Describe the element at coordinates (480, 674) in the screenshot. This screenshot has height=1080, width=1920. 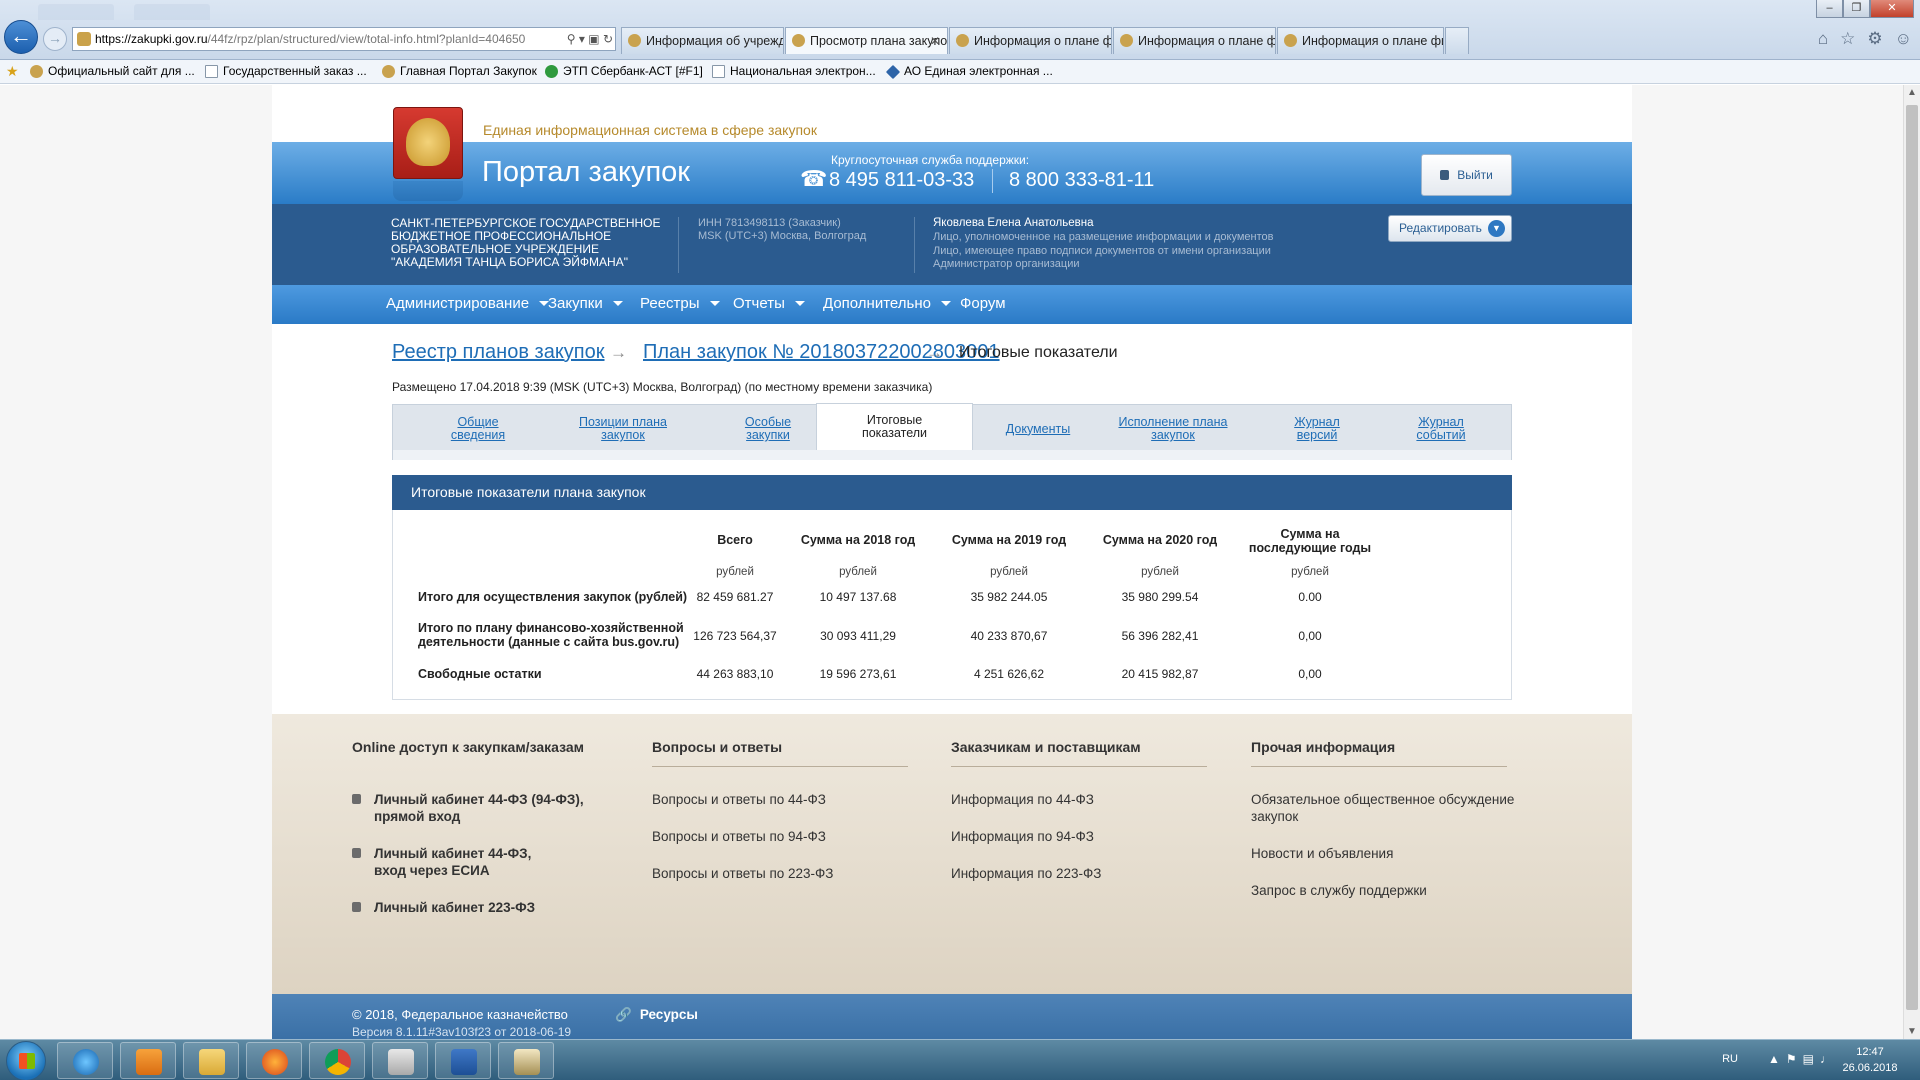
I see `table-row-label: Свободные остатки` at that location.